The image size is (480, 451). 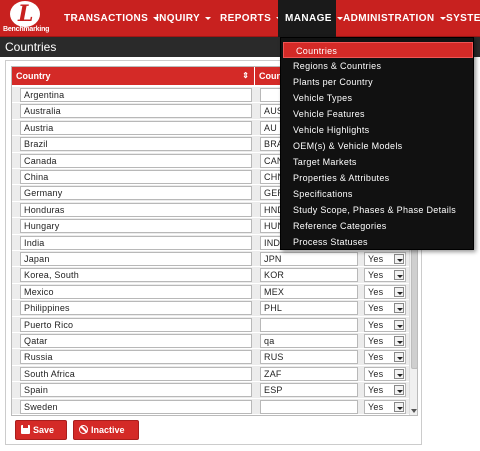 What do you see at coordinates (378, 50) in the screenshot?
I see `menu-item: Countries` at bounding box center [378, 50].